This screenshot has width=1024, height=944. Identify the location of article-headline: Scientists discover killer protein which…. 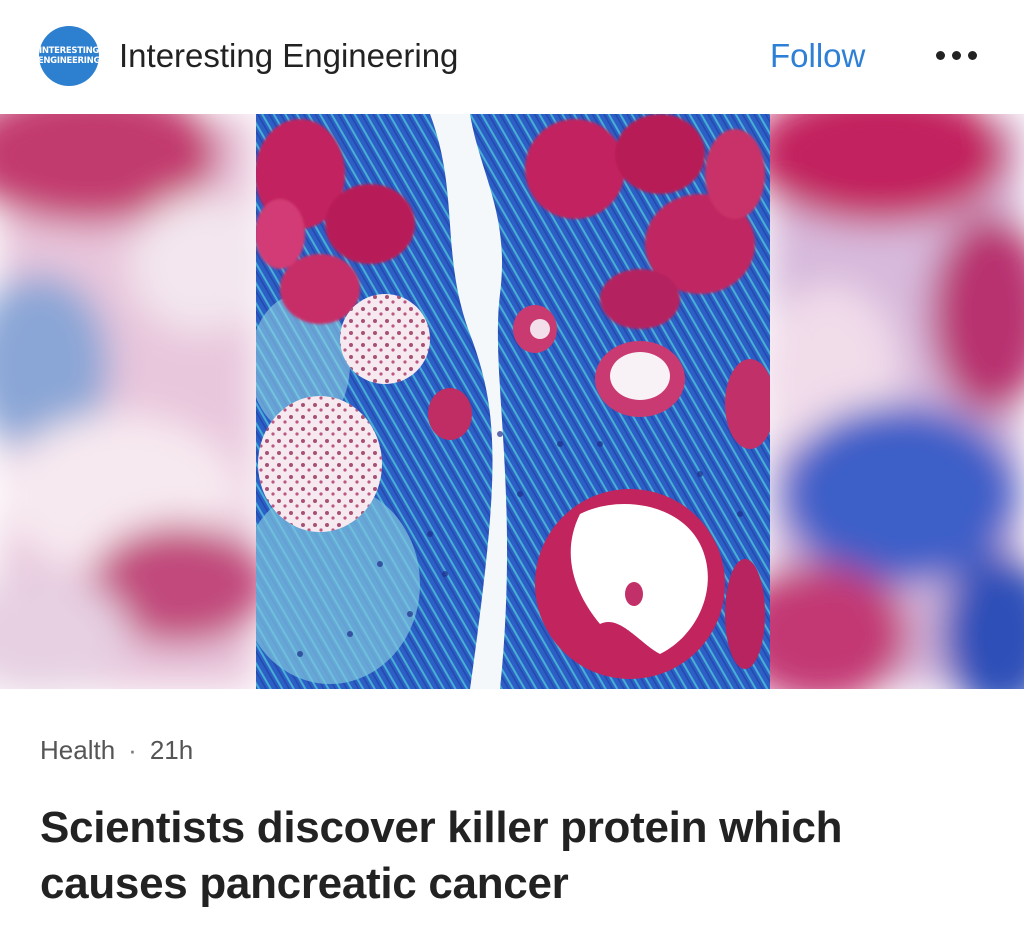
(520, 856).